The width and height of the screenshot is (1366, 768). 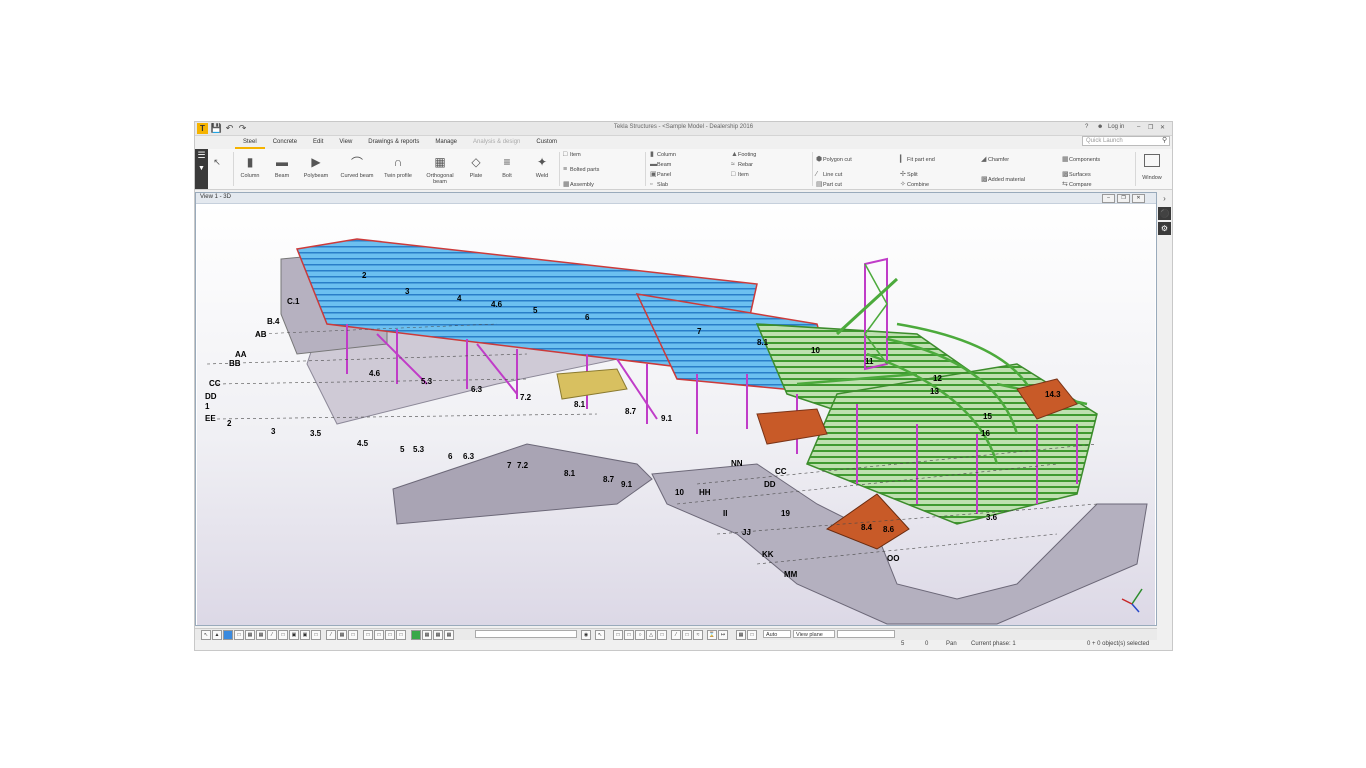 What do you see at coordinates (446, 142) in the screenshot?
I see `tab-manage: Manage` at bounding box center [446, 142].